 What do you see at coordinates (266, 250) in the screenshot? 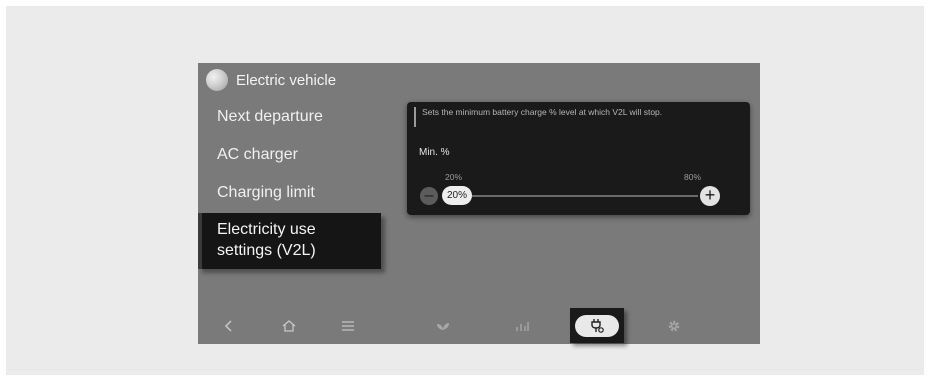
I see `menu-item-label-line2: settings (V2L)` at bounding box center [266, 250].